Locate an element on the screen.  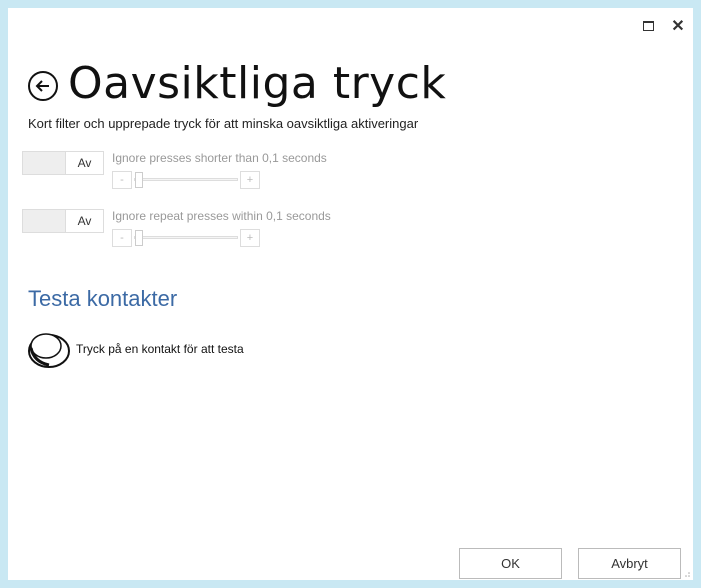
back-button is located at coordinates (43, 86).